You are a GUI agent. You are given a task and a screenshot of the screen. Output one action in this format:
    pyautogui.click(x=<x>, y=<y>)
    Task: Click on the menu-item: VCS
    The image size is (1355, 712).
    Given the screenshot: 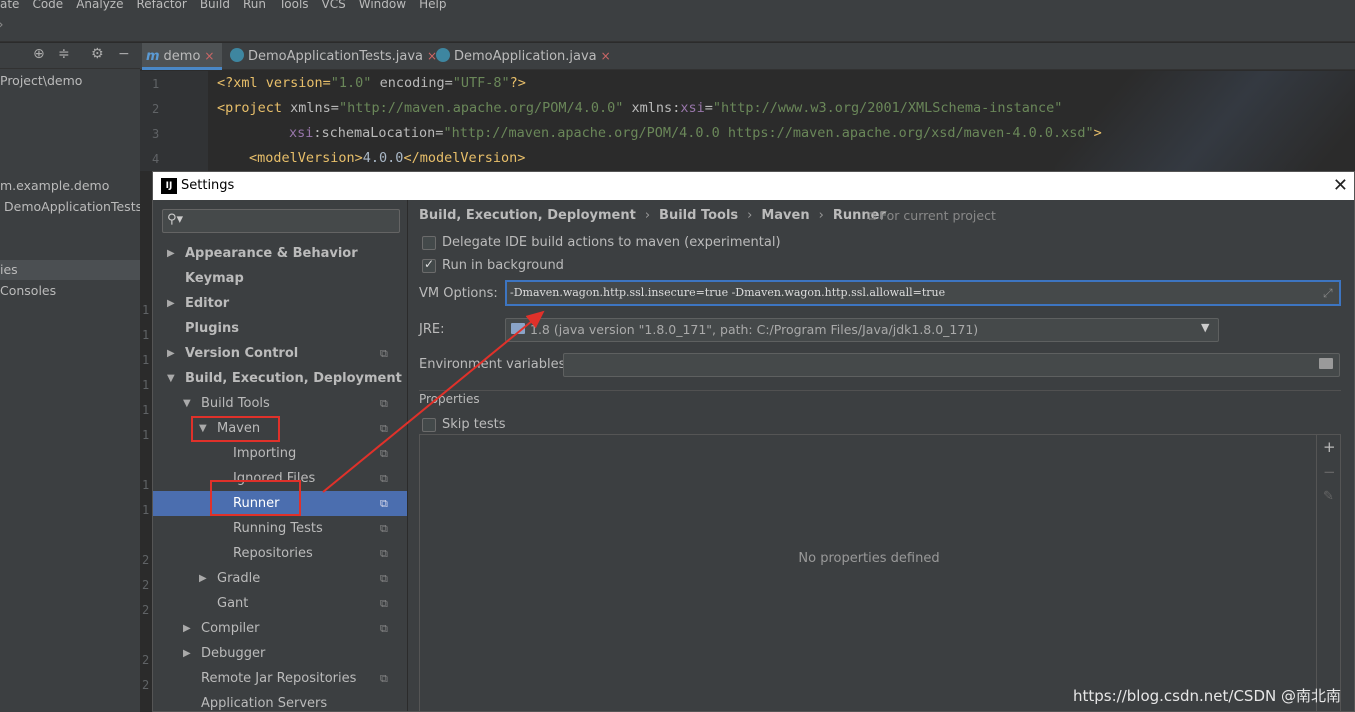 What is the action you would take?
    pyautogui.click(x=334, y=5)
    